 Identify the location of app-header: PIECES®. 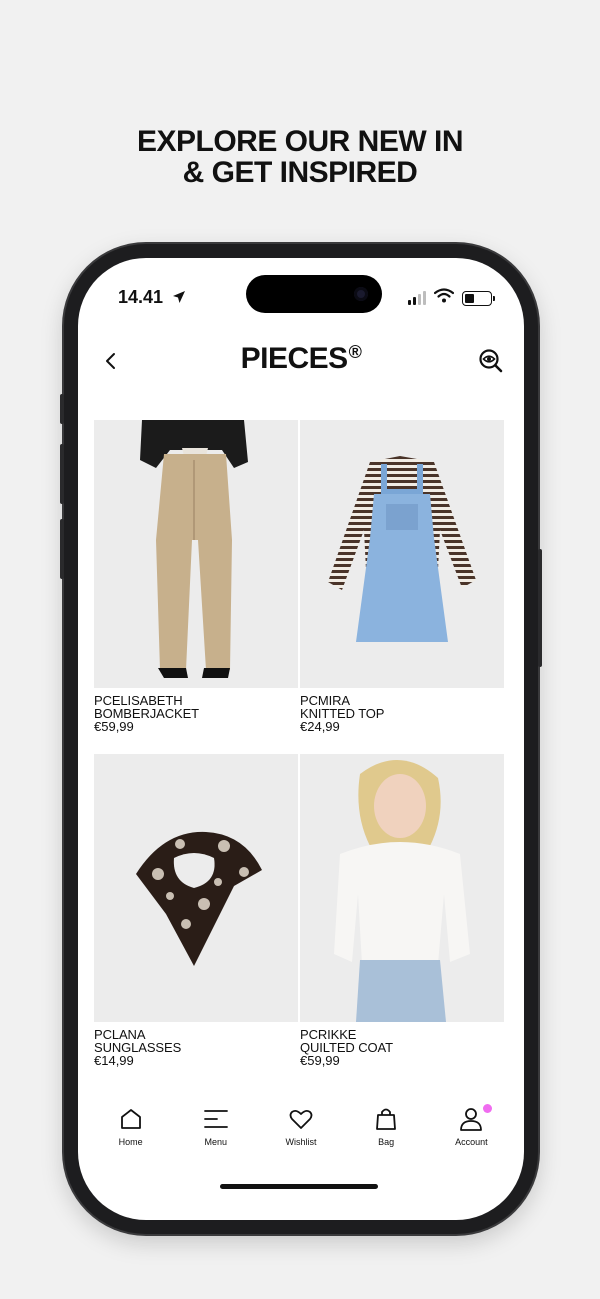
(301, 361).